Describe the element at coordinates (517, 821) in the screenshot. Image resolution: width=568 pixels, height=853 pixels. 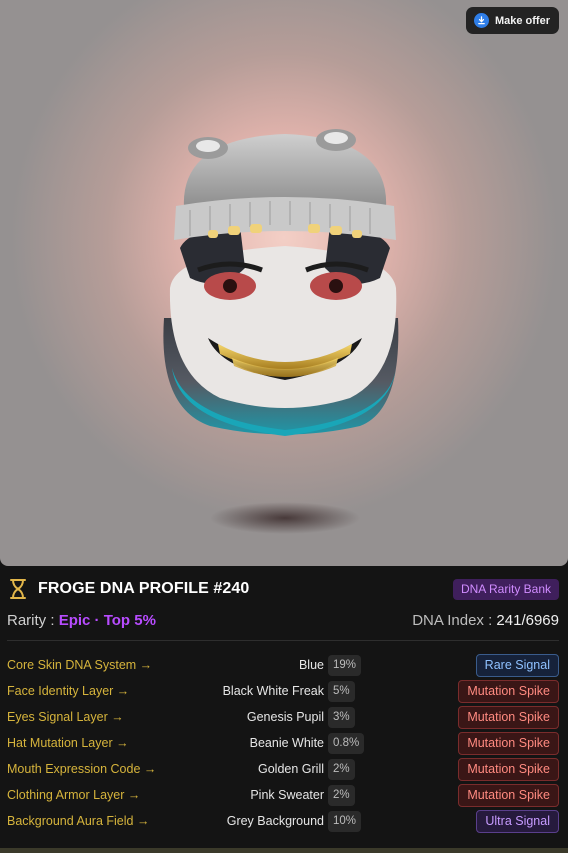
I see `trait-signal-tag: Ultra Signal` at that location.